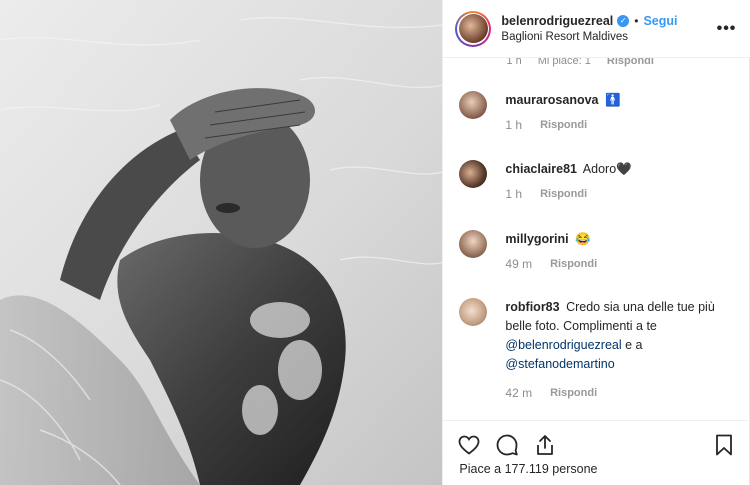 Image resolution: width=750 pixels, height=485 pixels. I want to click on commenter-username: chiaclaire81, so click(541, 169).